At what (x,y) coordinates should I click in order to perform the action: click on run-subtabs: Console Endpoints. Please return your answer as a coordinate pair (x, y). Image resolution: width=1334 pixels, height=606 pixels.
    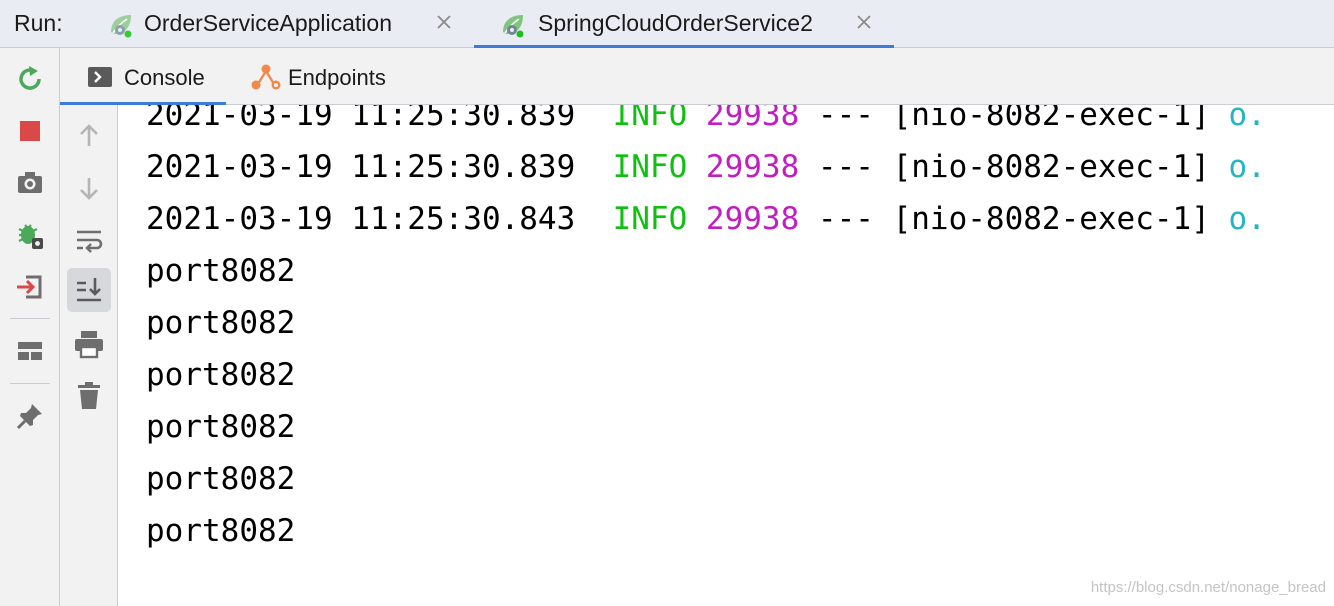
    Looking at the image, I should click on (697, 77).